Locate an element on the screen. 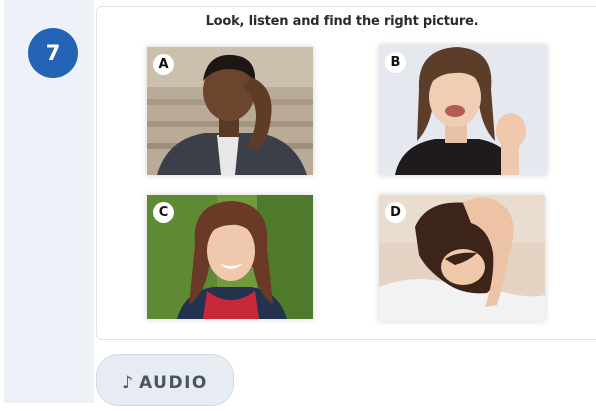 Image resolution: width=596 pixels, height=411 pixels. audio-button-label: AUDIO is located at coordinates (173, 383).